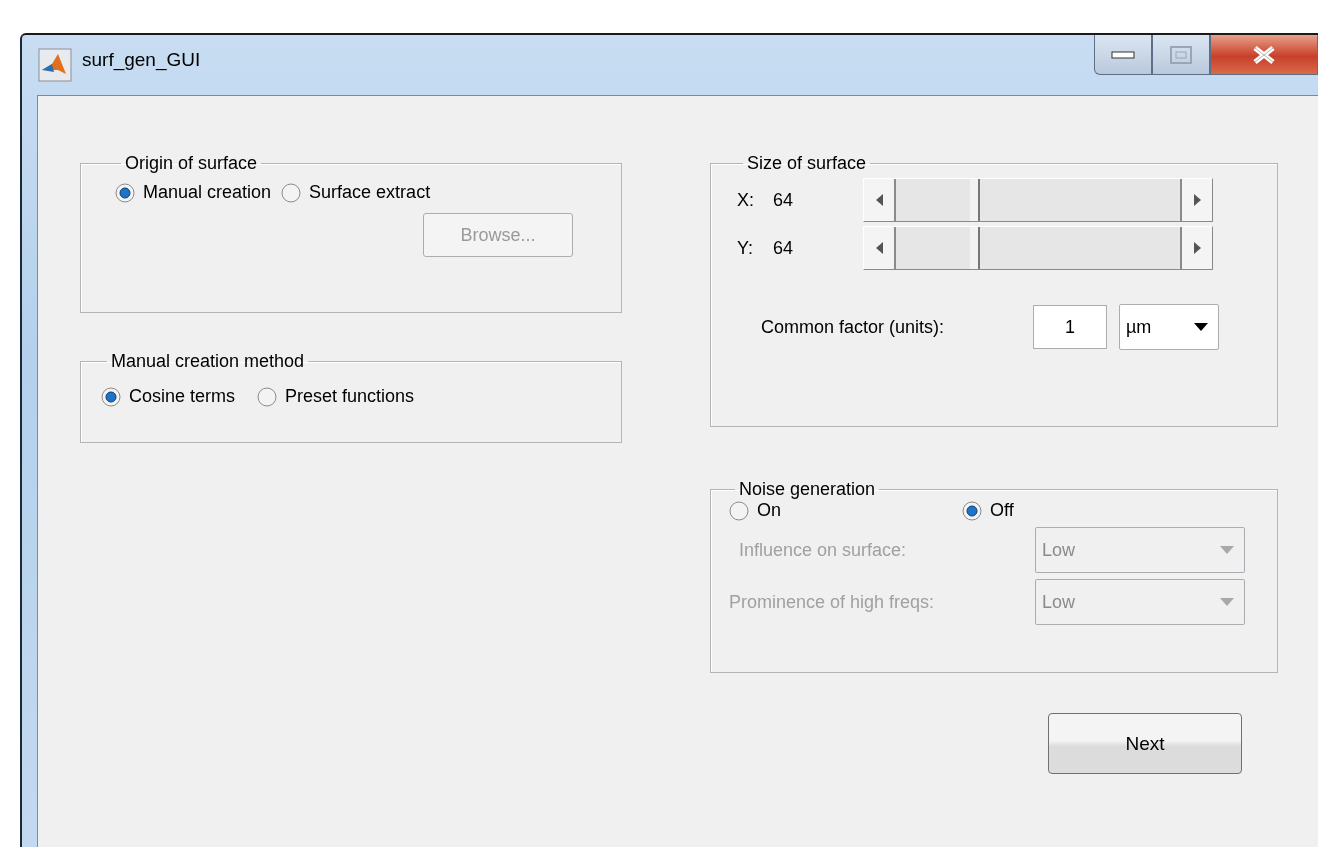  Describe the element at coordinates (370, 192) in the screenshot. I see `radio-label: Surface extract` at that location.